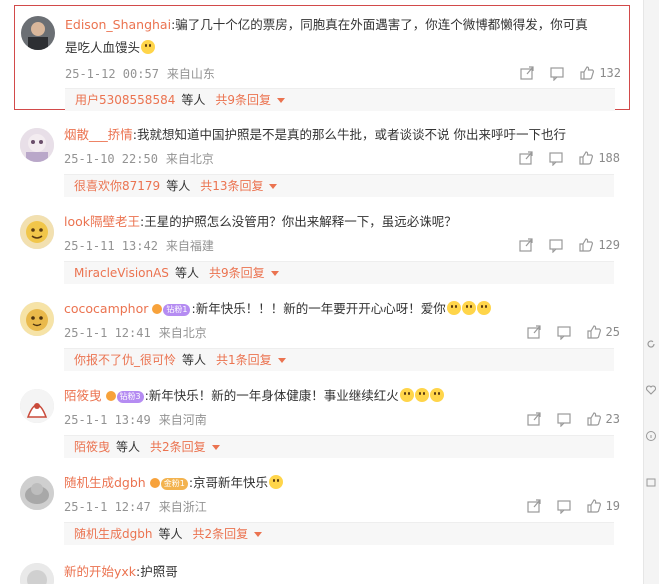 The height and width of the screenshot is (584, 659). I want to click on comment-meta: 25-1-12 00:57 来自山东, so click(140, 74).